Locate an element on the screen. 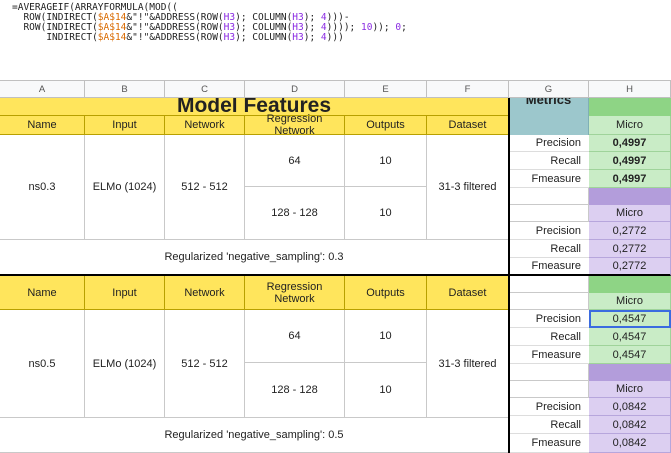  column-header-f: F is located at coordinates (468, 89).